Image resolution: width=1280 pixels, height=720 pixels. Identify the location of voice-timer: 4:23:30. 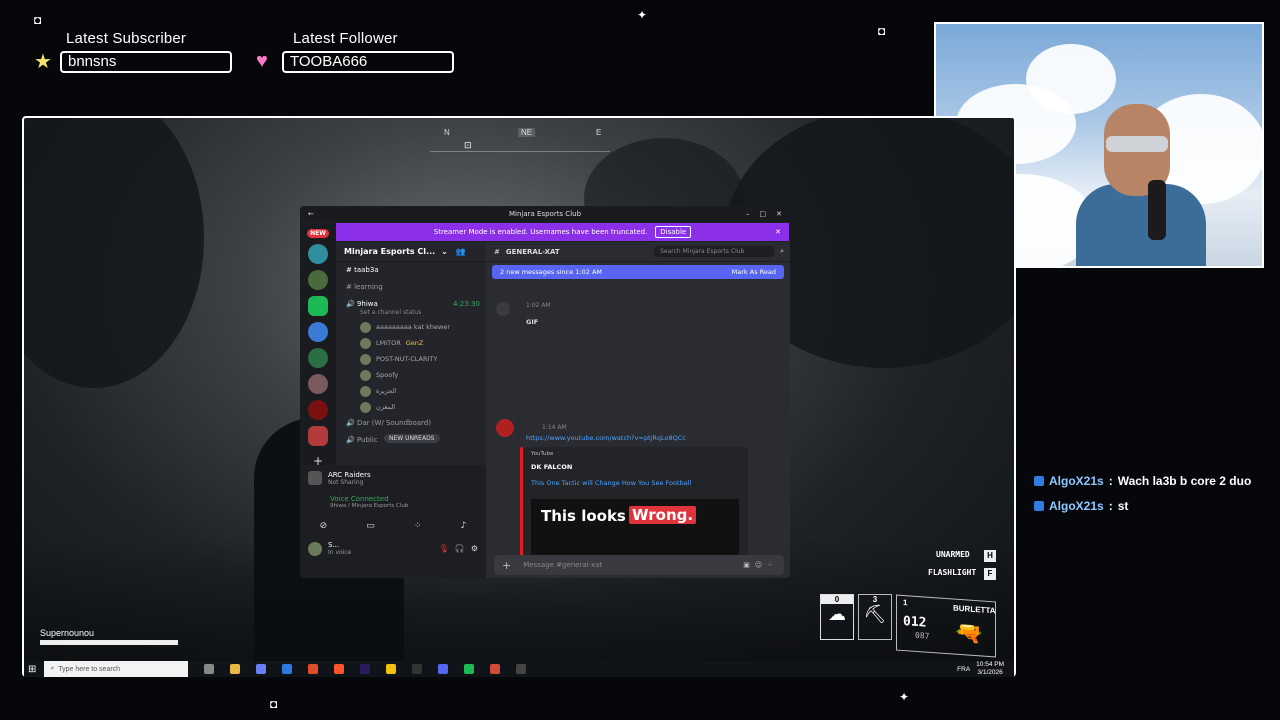
(466, 304).